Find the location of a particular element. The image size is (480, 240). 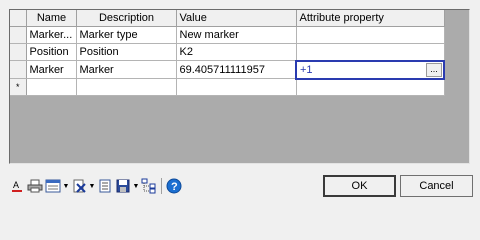

column-header-value: Value is located at coordinates (236, 18).